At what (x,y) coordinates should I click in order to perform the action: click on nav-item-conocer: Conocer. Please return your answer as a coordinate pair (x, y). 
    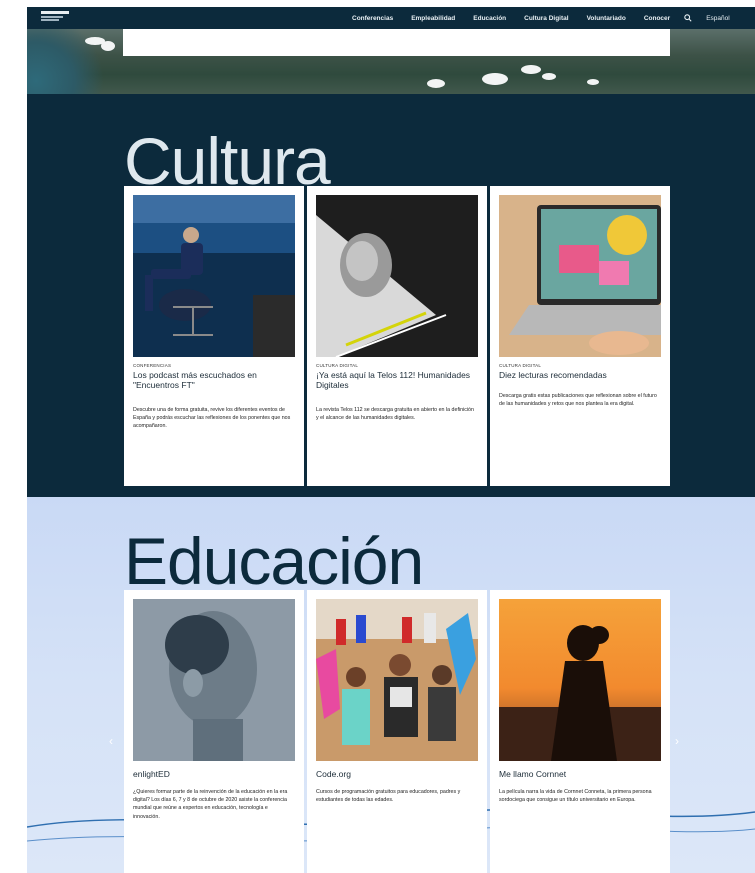
    Looking at the image, I should click on (657, 18).